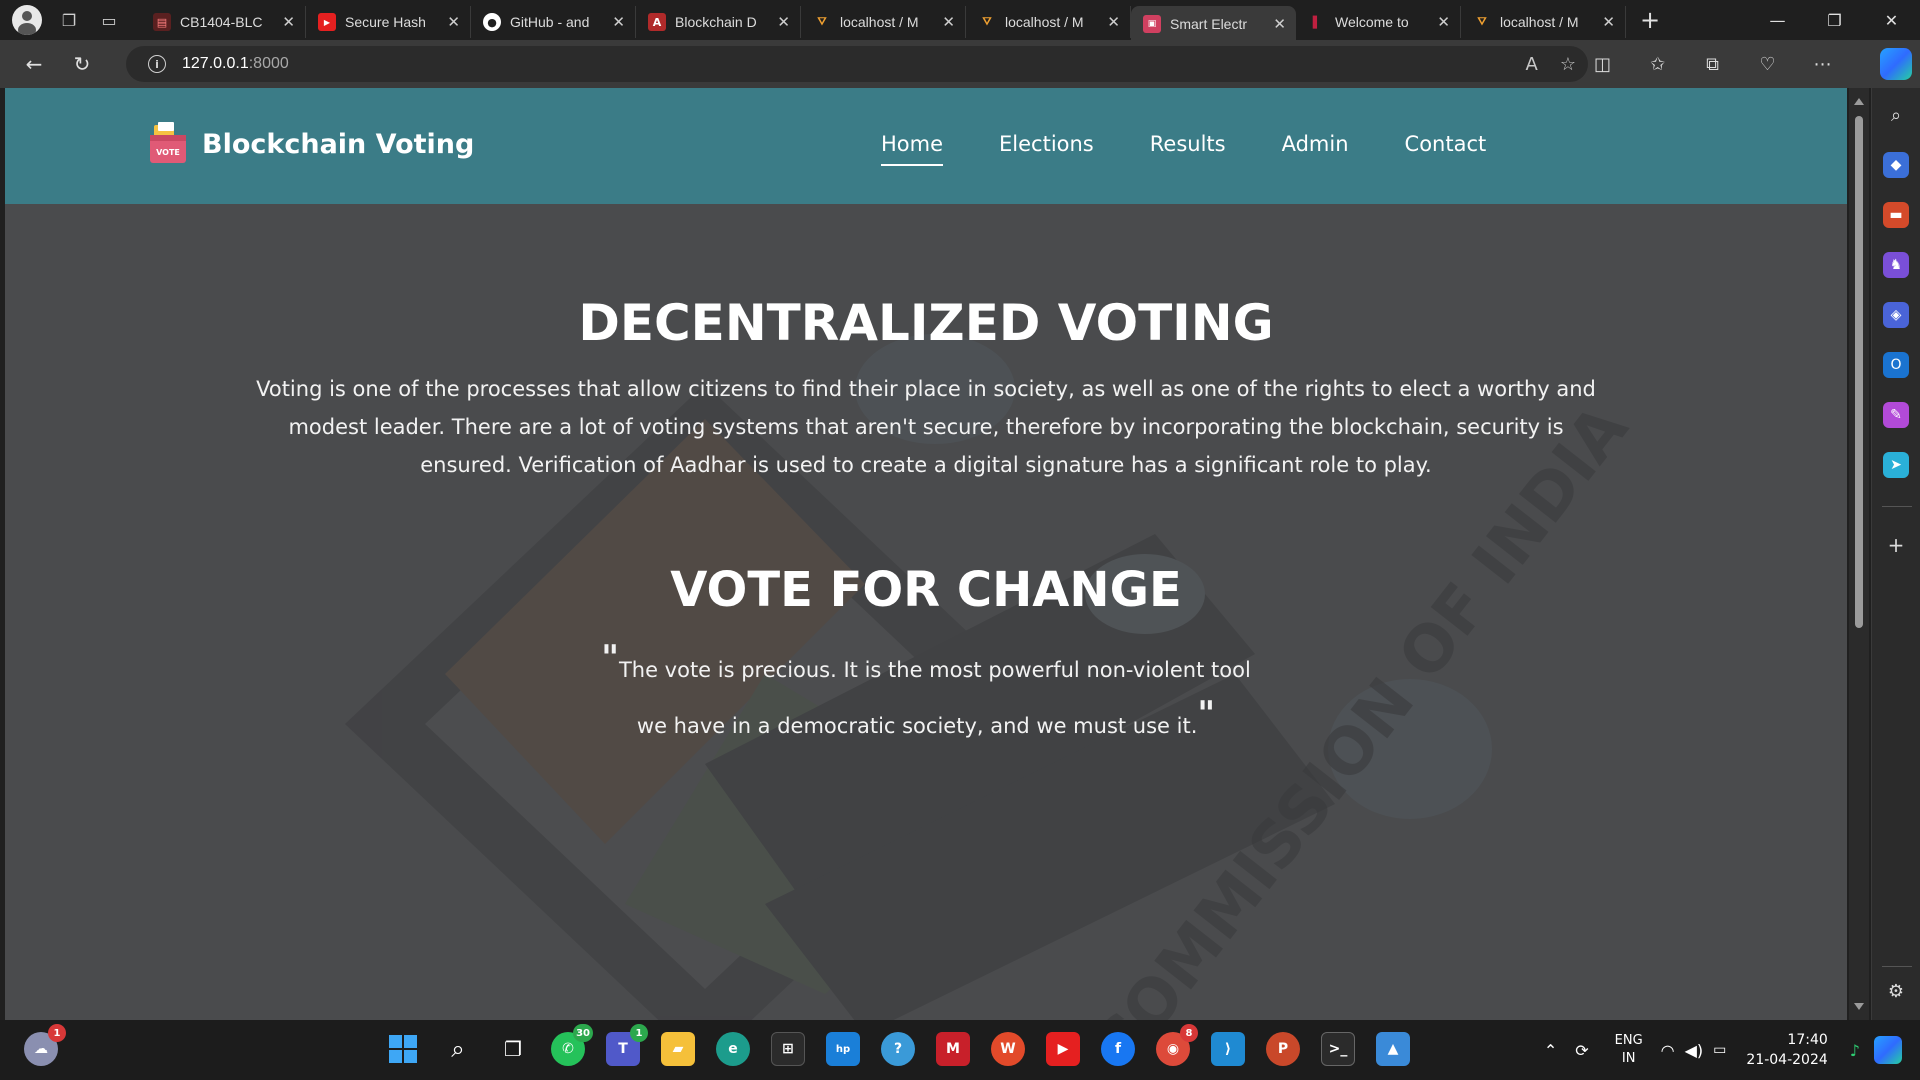 The width and height of the screenshot is (1920, 1080). What do you see at coordinates (1896, 991) in the screenshot?
I see `settings-gear-icon: ⚙` at bounding box center [1896, 991].